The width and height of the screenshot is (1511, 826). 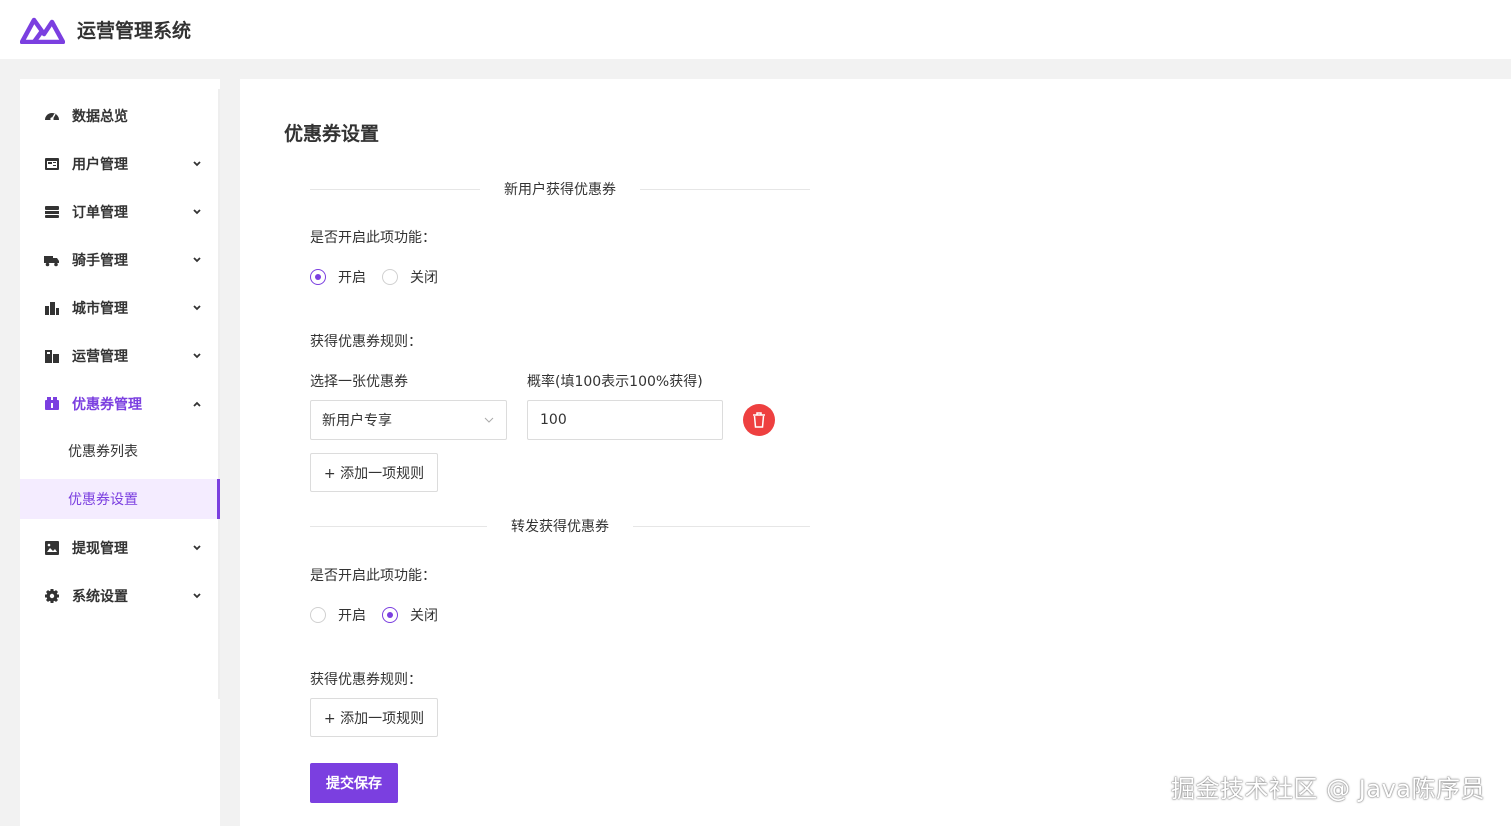 I want to click on section-title: 新用户获得优惠券, so click(x=560, y=190).